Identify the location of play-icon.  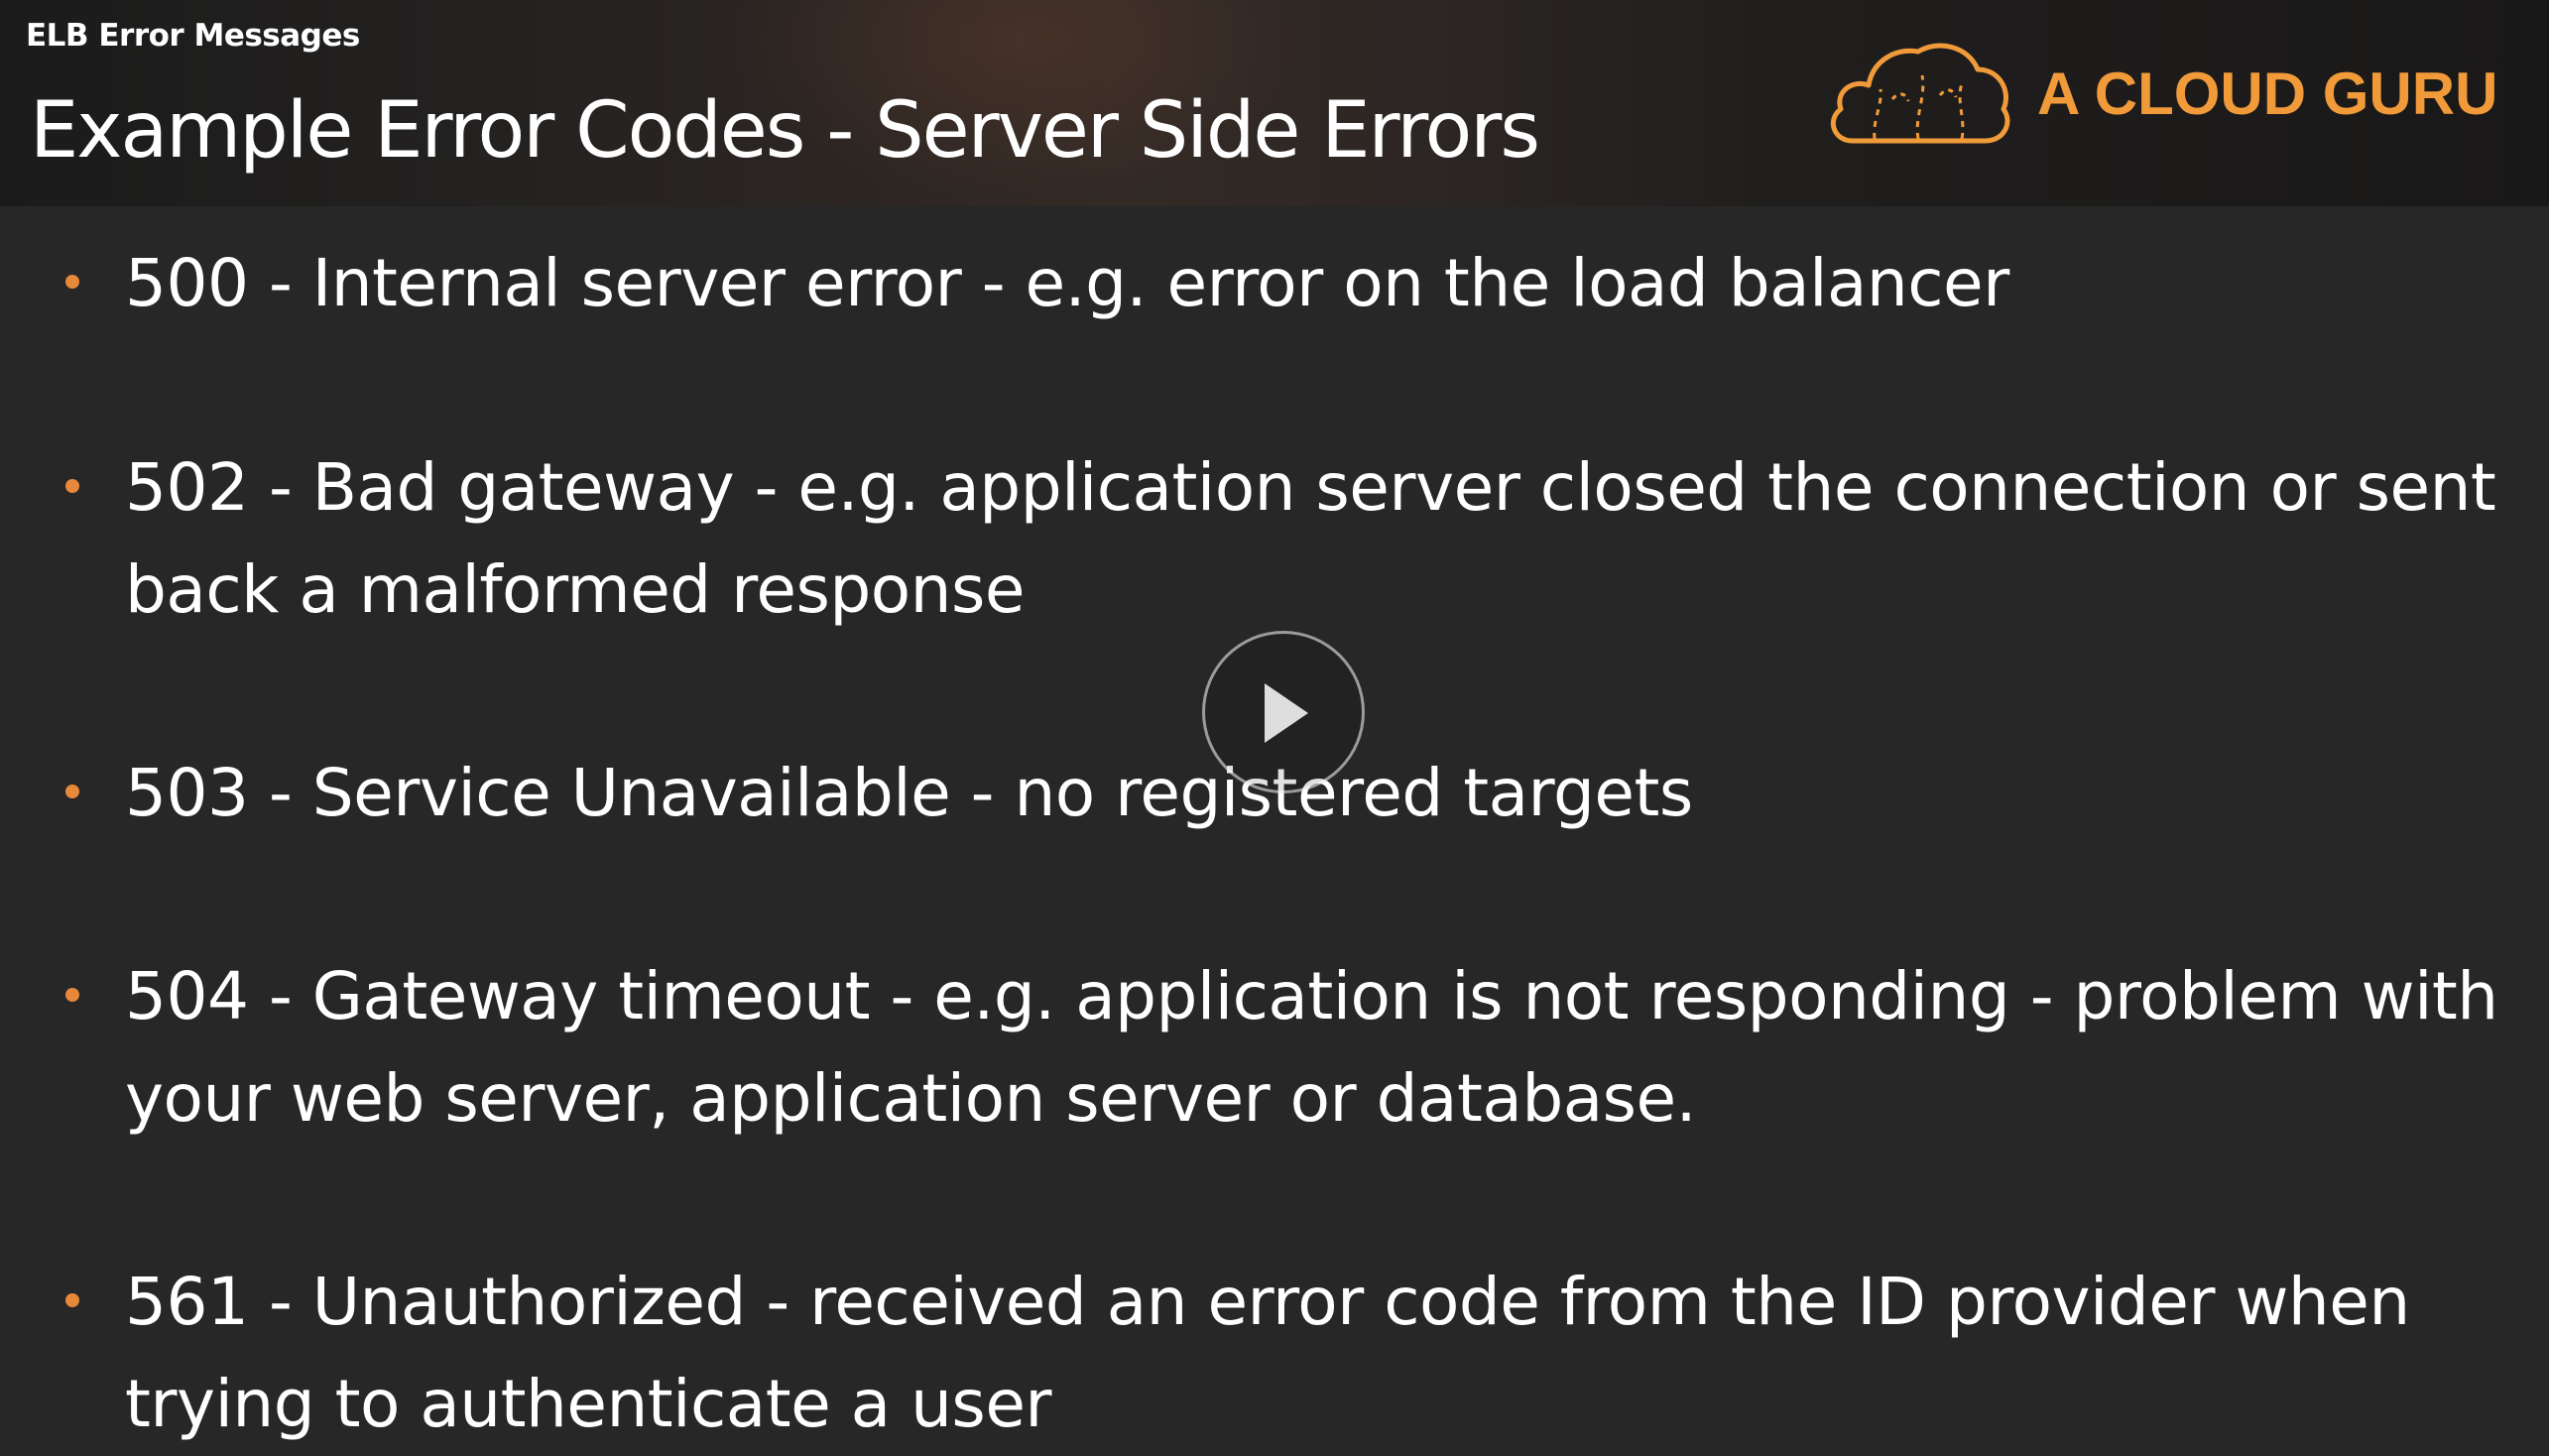
(1286, 713).